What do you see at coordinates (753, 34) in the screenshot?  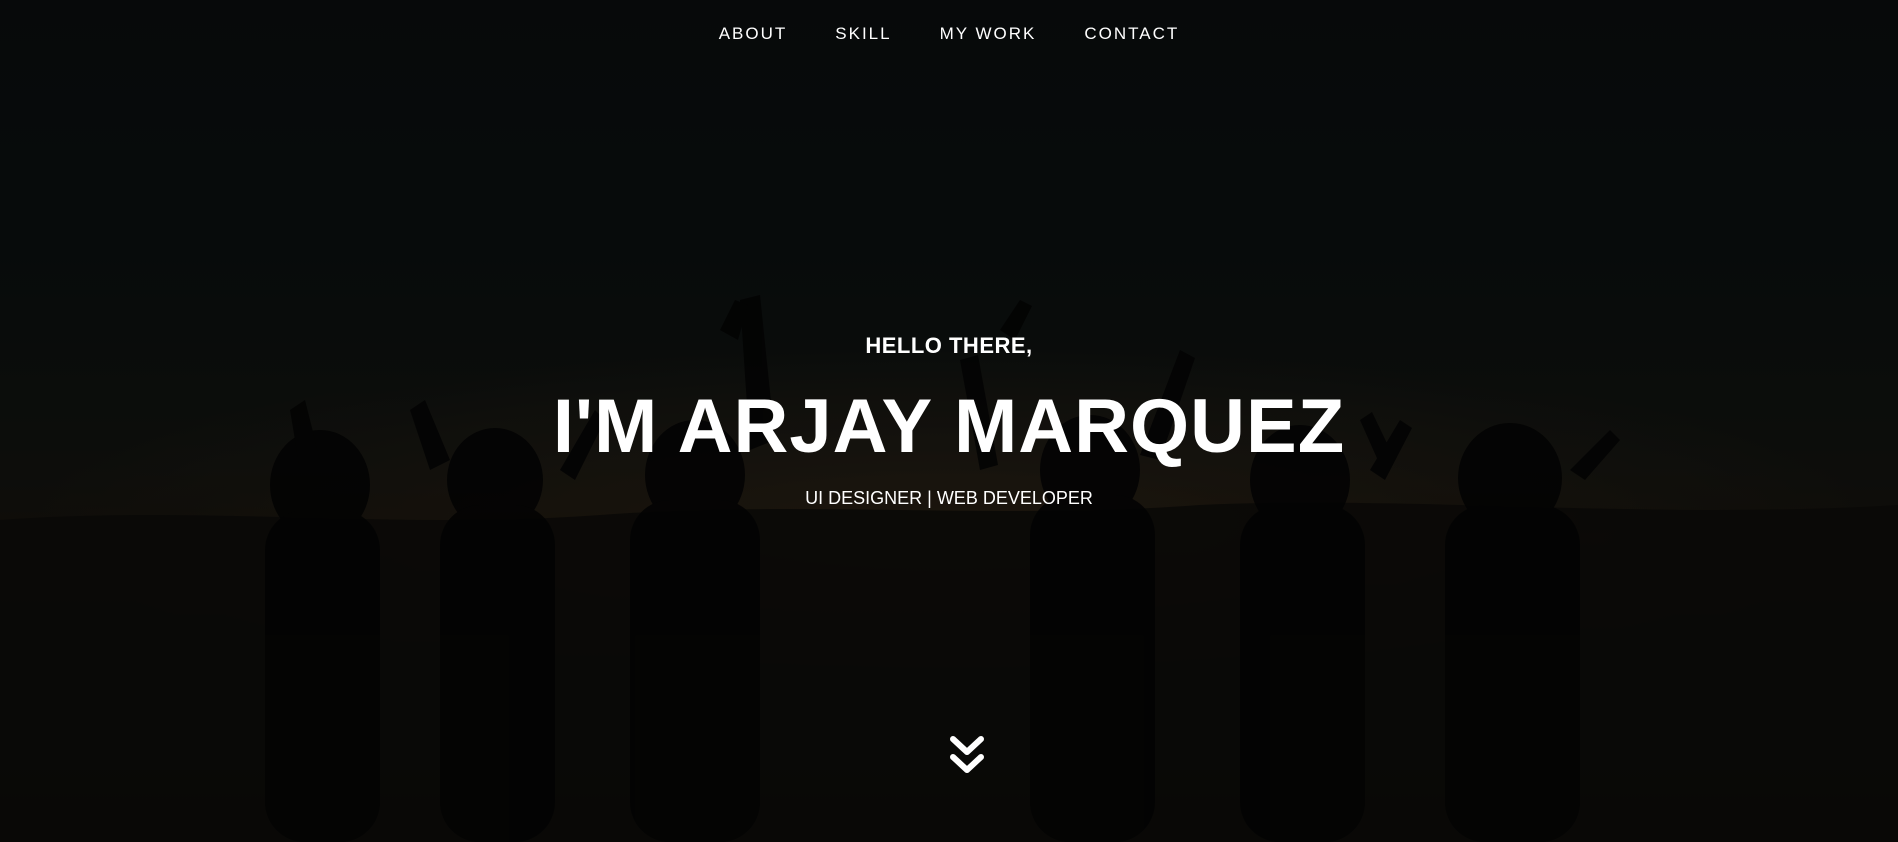 I see `nav-item-about: ABOUT` at bounding box center [753, 34].